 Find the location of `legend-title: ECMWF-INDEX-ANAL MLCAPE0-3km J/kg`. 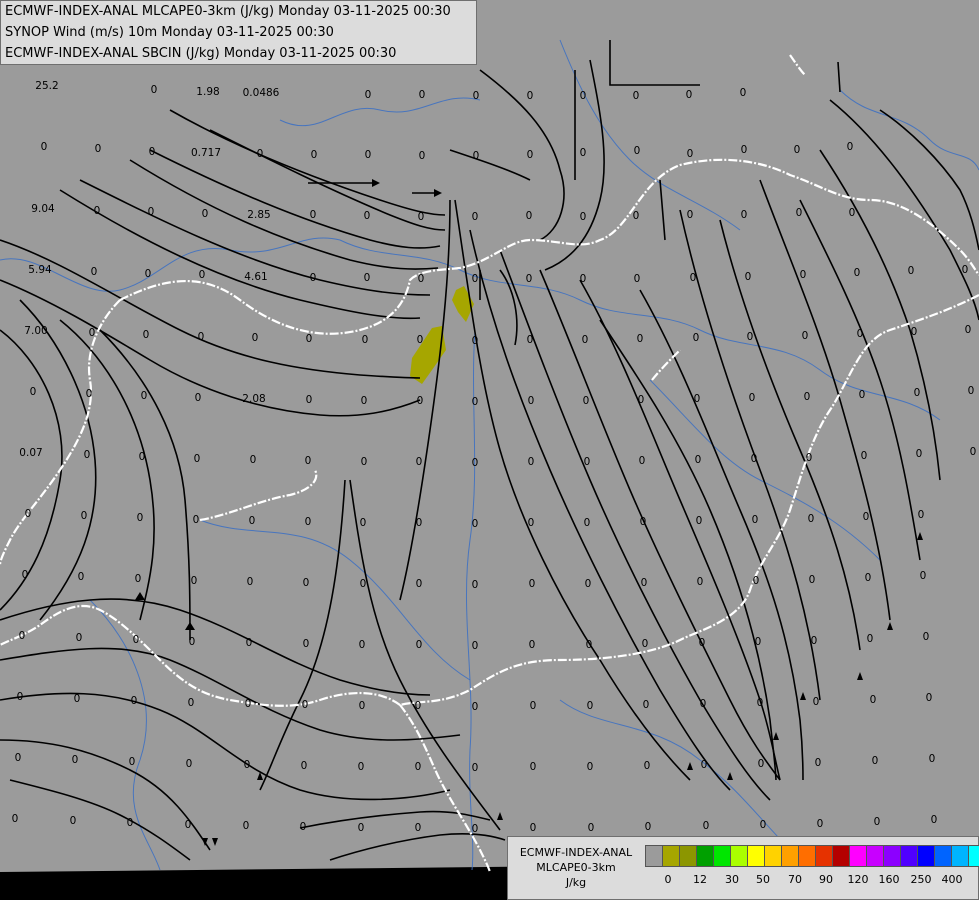

legend-title: ECMWF-INDEX-ANAL MLCAPE0-3km J/kg is located at coordinates (576, 867).